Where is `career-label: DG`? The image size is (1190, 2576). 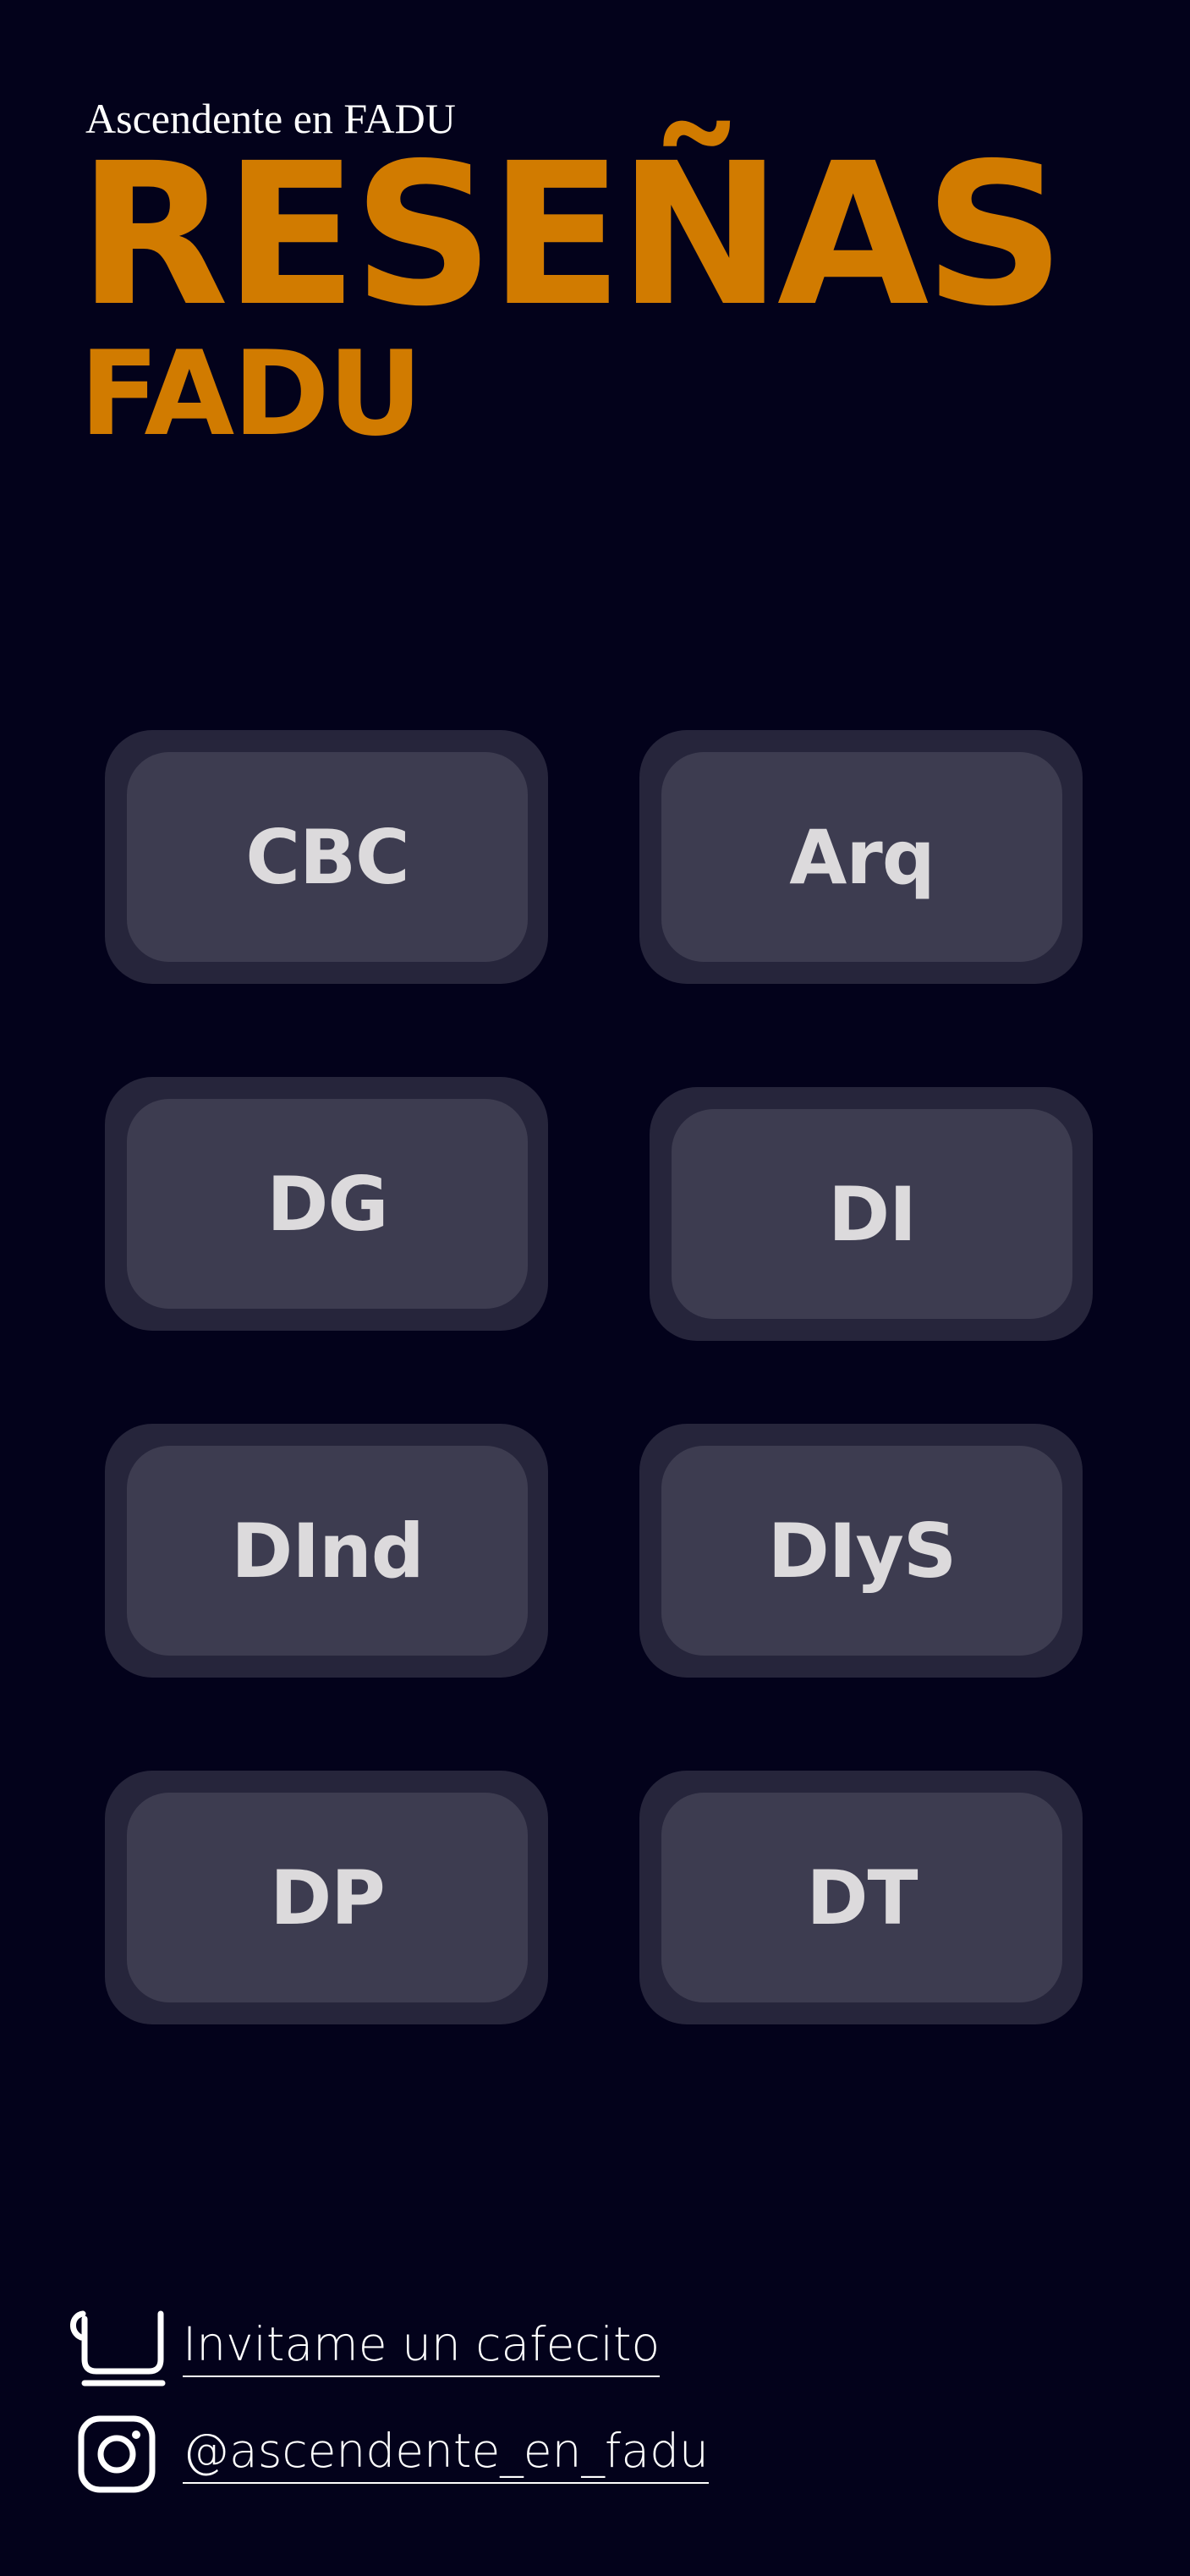 career-label: DG is located at coordinates (327, 1204).